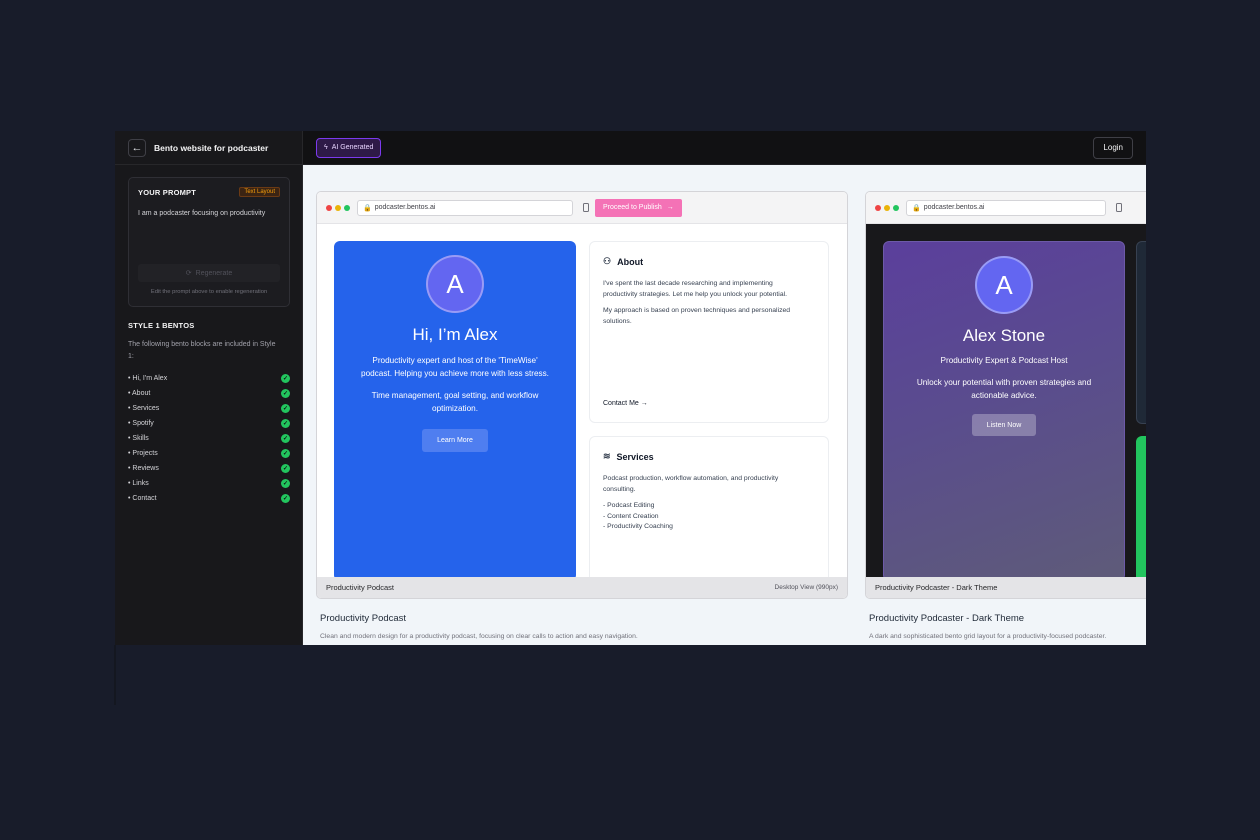 Image resolution: width=1260 pixels, height=840 pixels. I want to click on bento-item-label: • Links, so click(138, 483).